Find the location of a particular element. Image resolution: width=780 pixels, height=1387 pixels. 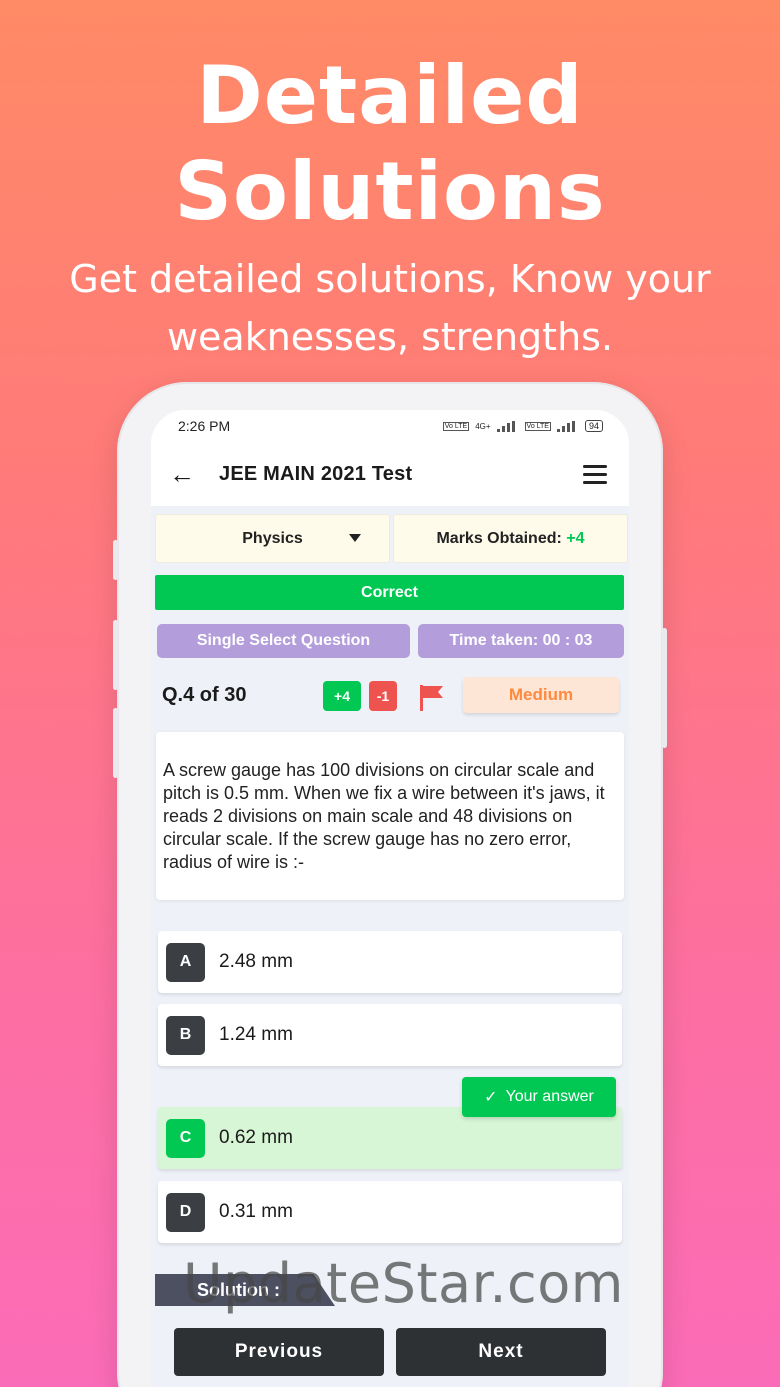

back-arrow-icon: ← is located at coordinates (185, 474).